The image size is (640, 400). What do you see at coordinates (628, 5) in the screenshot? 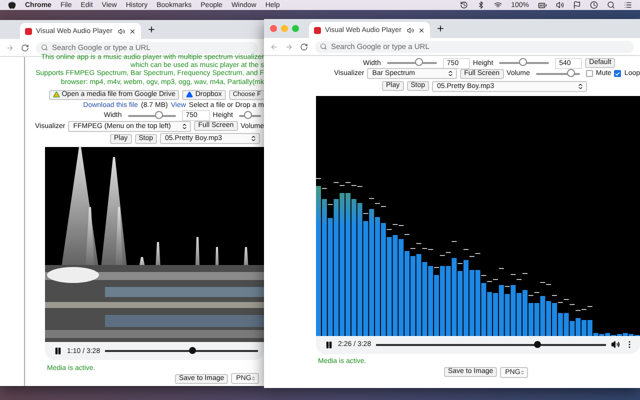
I see `list-icon` at bounding box center [628, 5].